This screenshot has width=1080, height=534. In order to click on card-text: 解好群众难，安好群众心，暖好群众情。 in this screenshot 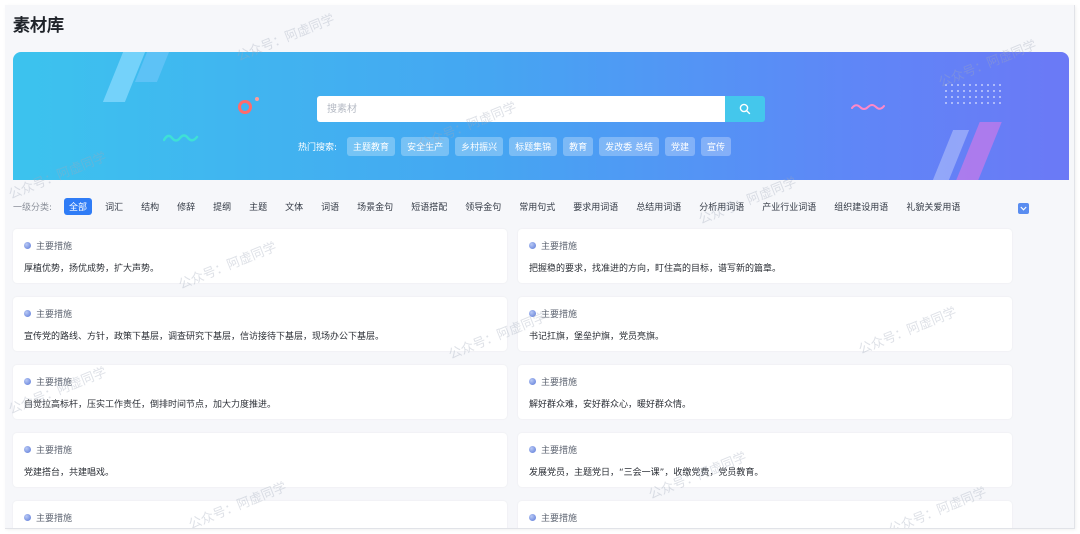, I will do `click(610, 405)`.